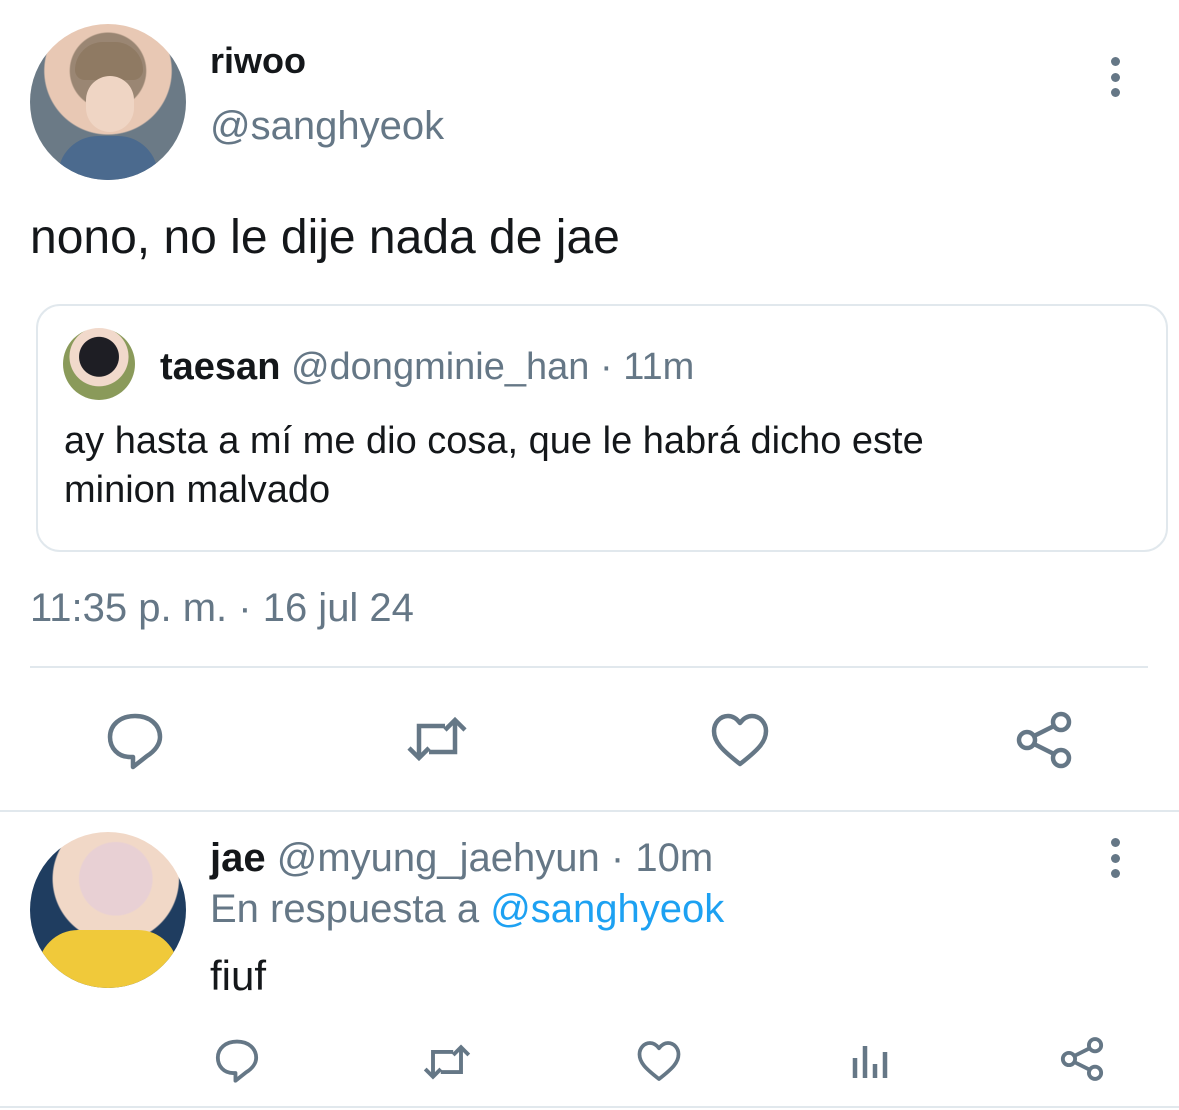  Describe the element at coordinates (662, 858) in the screenshot. I see `tweet-time: · 10m` at that location.